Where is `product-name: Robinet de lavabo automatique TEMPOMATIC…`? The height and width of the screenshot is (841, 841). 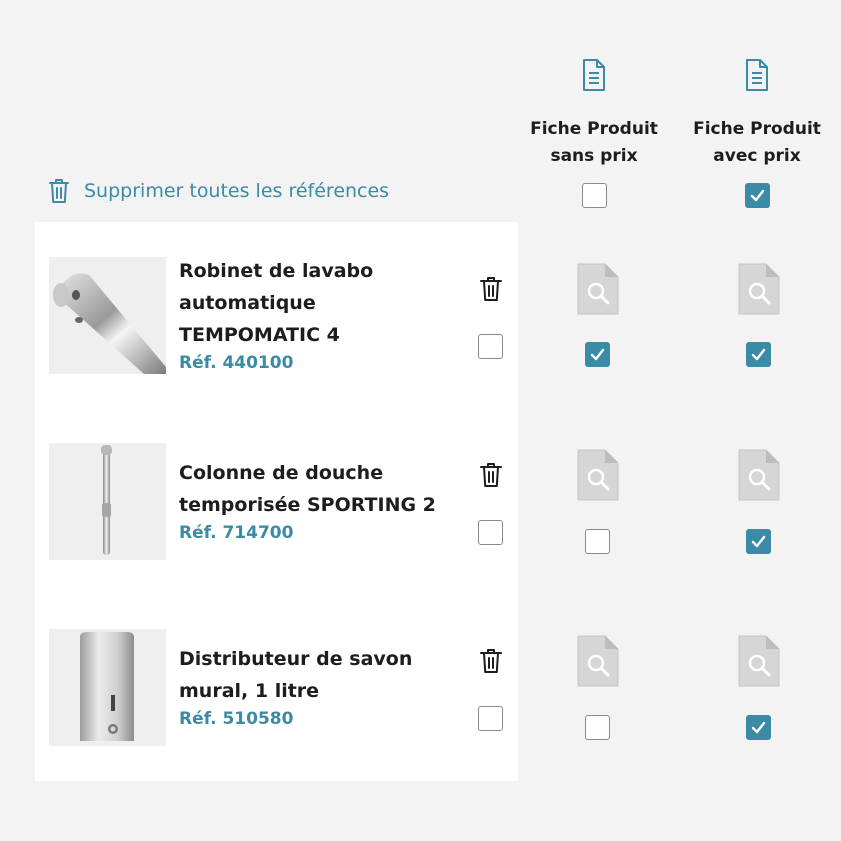 product-name: Robinet de lavabo automatique TEMPOMATIC… is located at coordinates (276, 303).